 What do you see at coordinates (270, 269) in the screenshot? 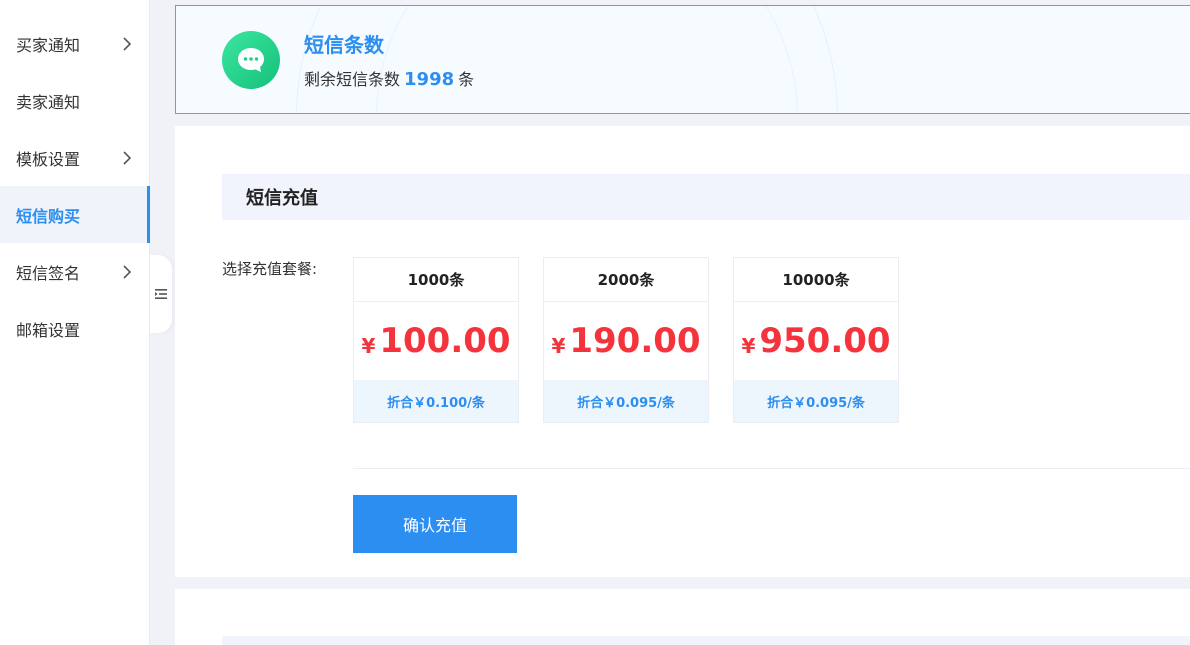
I see `package-select-label: 选择充值套餐:` at bounding box center [270, 269].